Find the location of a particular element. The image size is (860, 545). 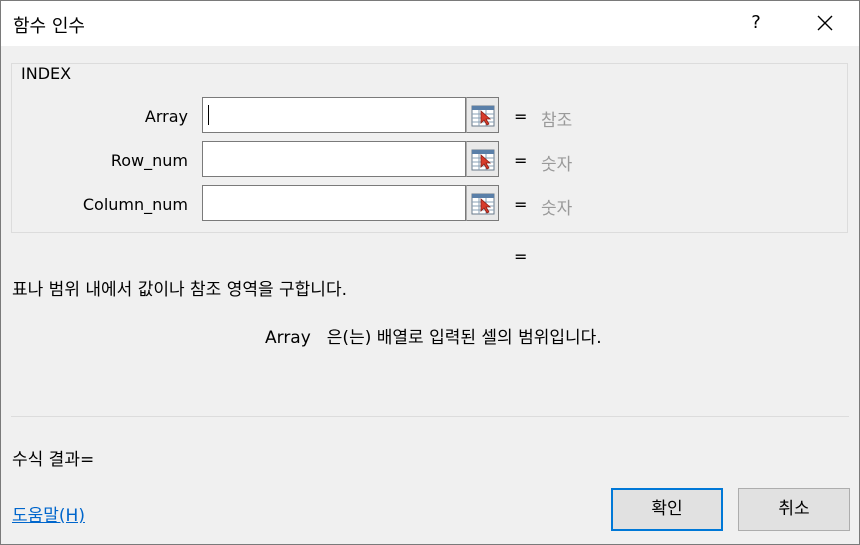

help-button: ? is located at coordinates (756, 23).